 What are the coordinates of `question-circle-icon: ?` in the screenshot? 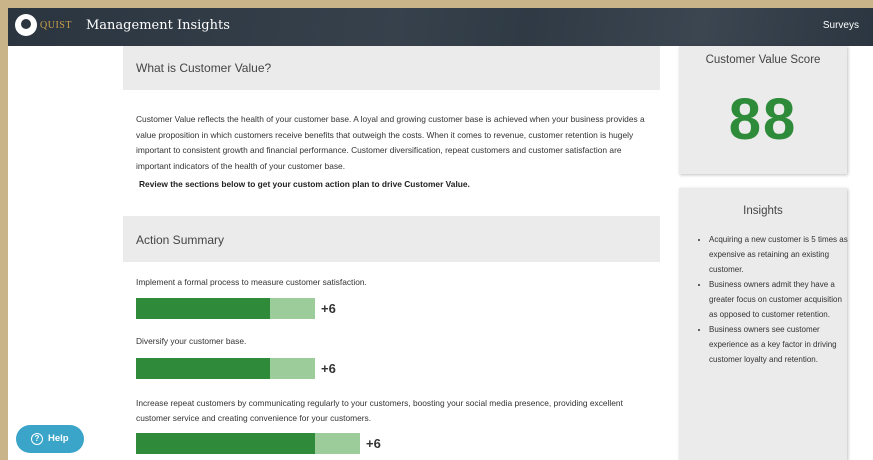 It's located at (37, 439).